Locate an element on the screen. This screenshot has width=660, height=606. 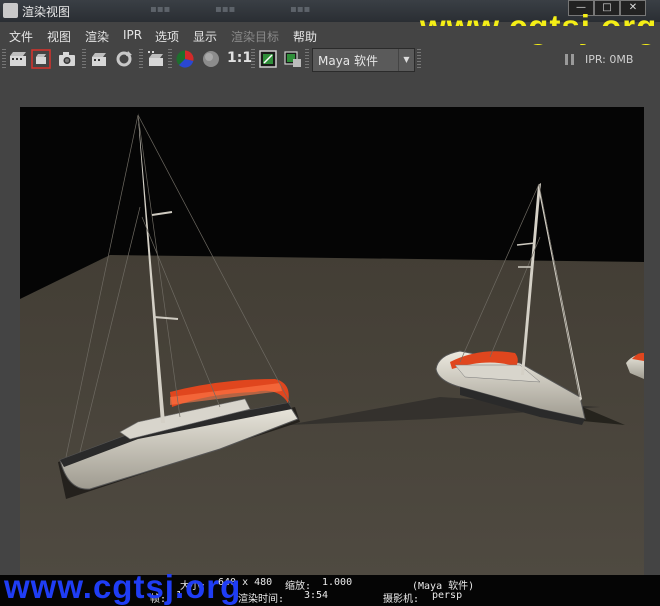
chevron-down-icon: ▼ is located at coordinates (406, 60).